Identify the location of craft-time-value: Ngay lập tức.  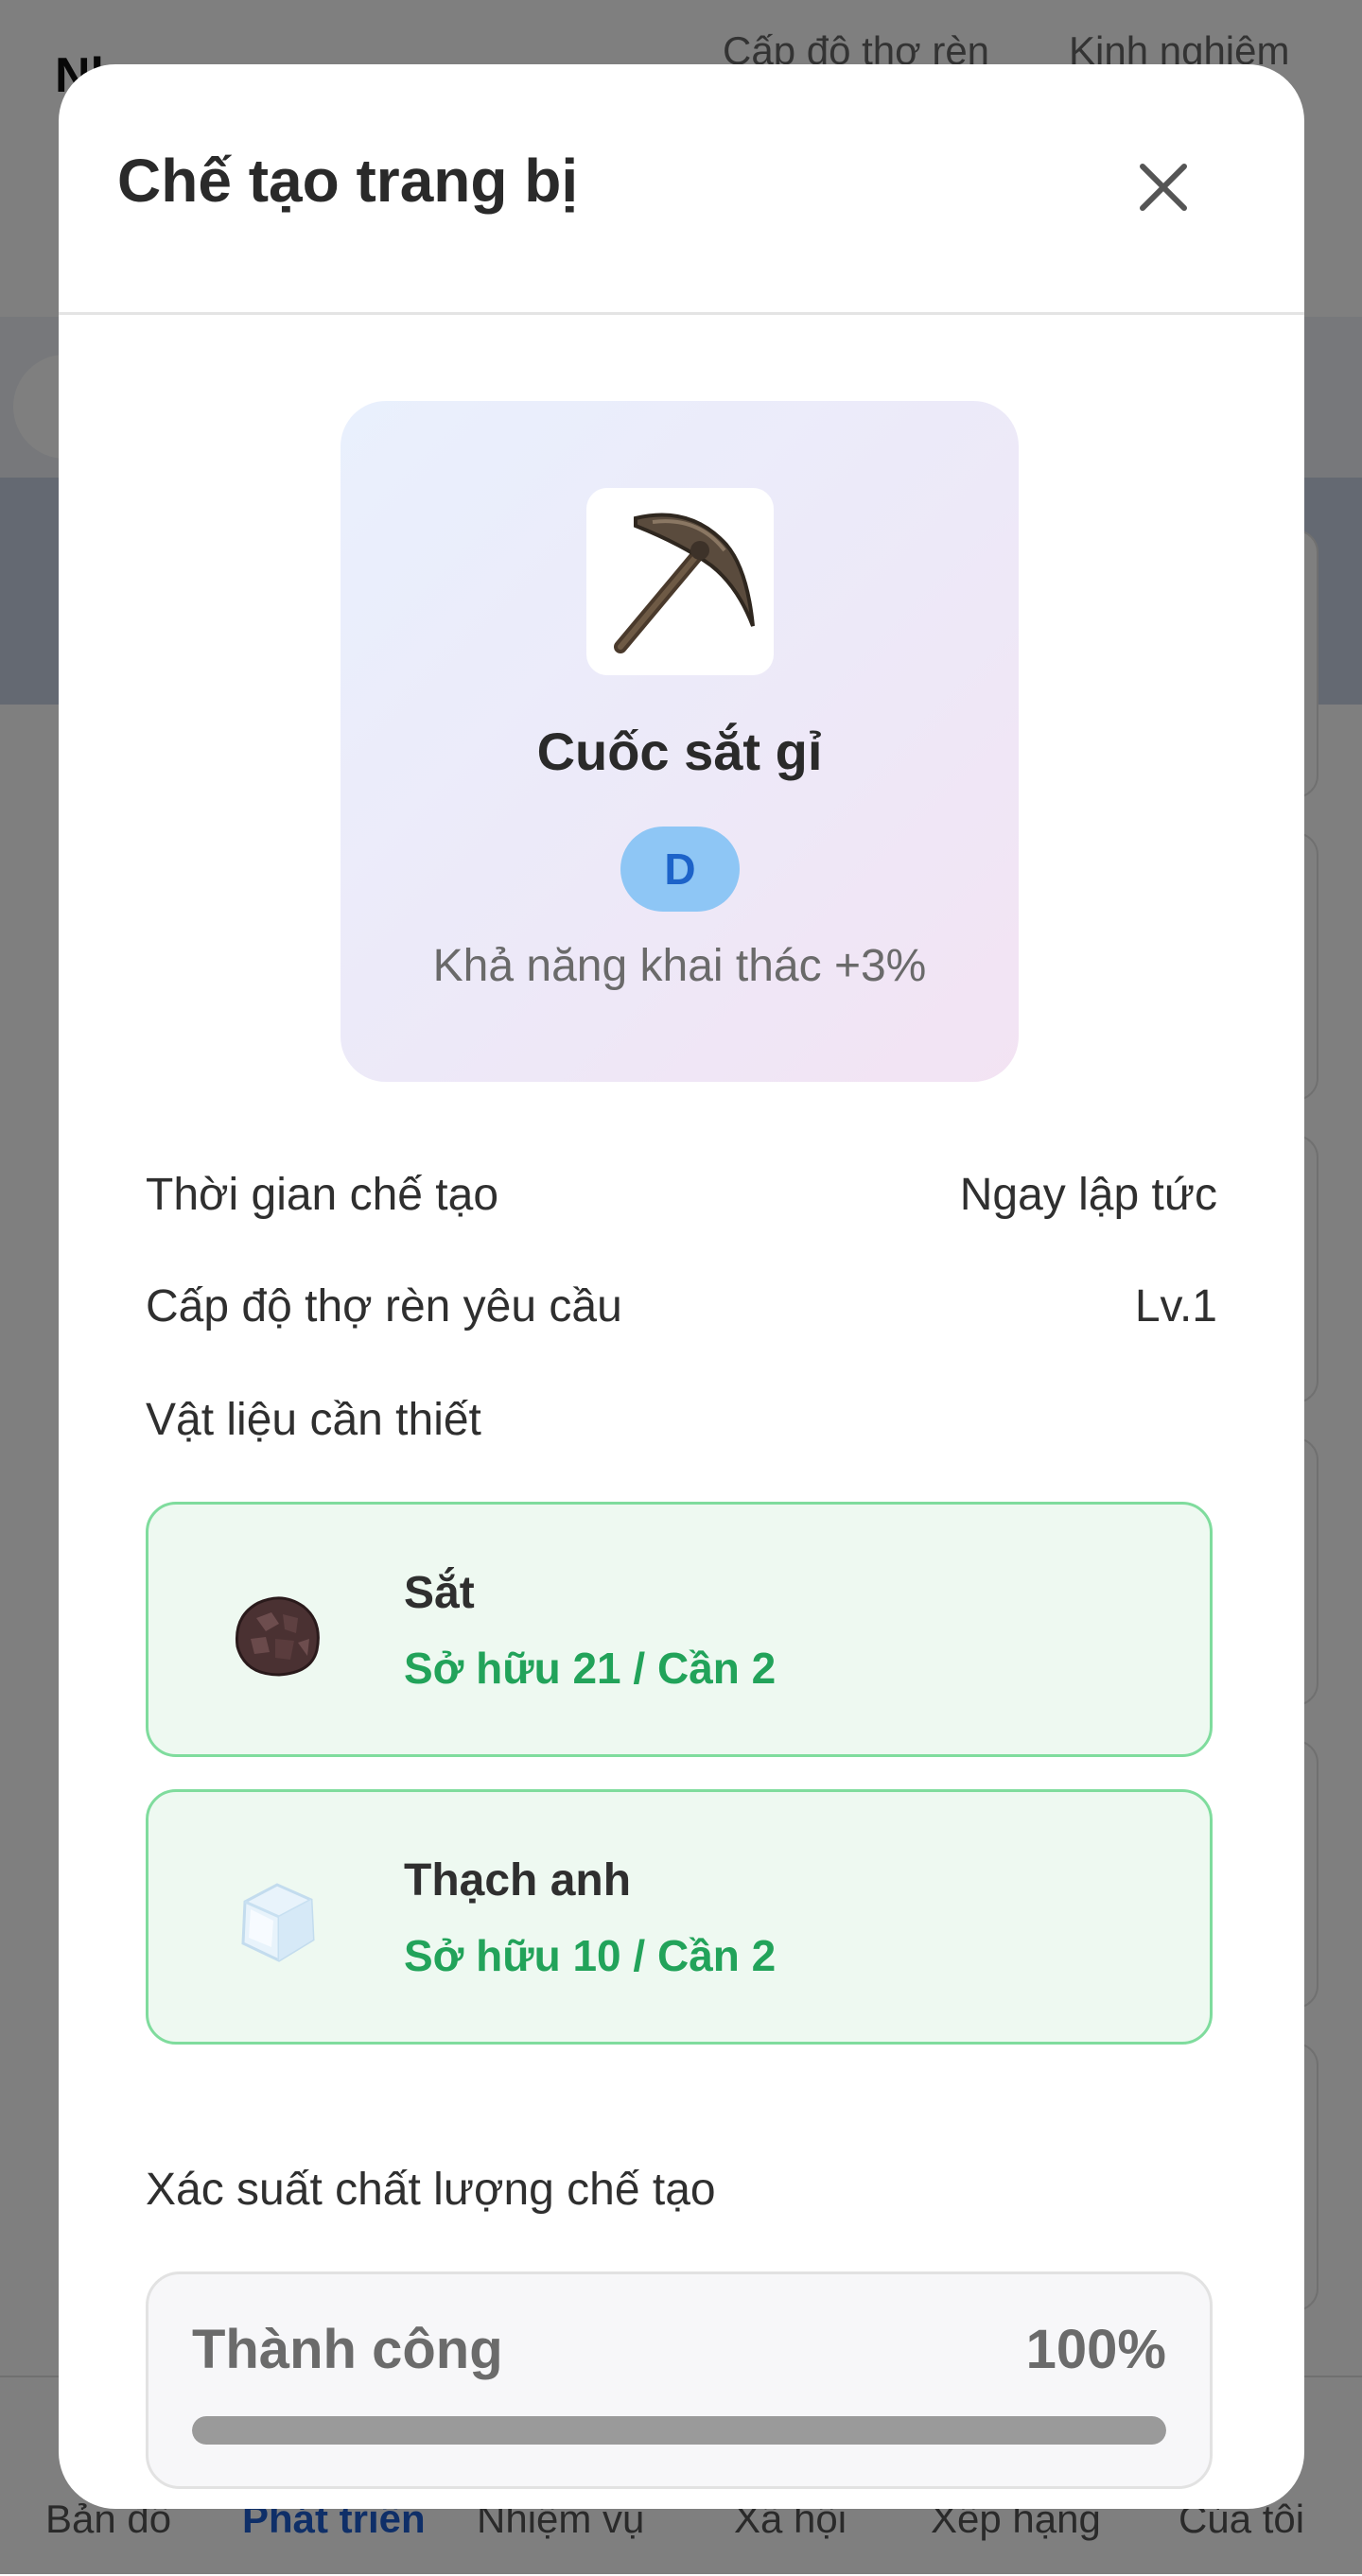
(1088, 1195).